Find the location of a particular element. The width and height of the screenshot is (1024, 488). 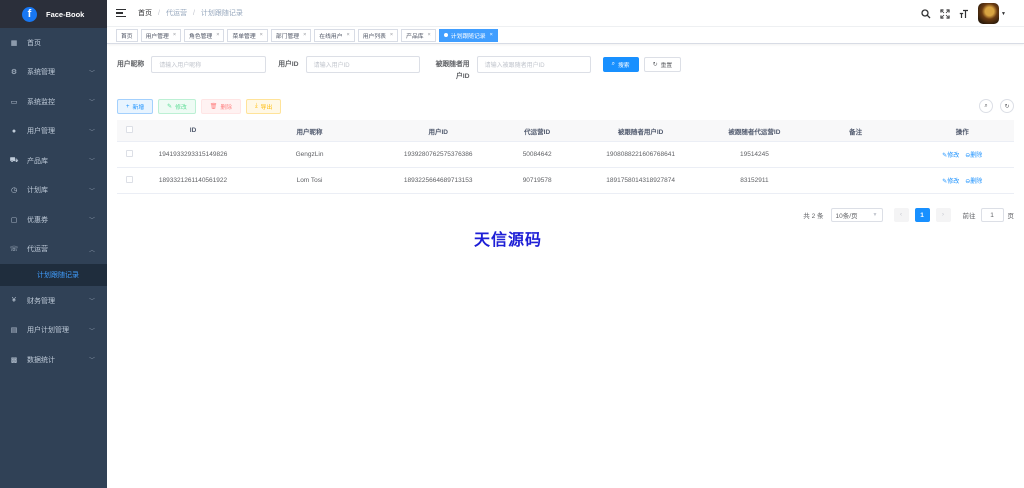

sidebar-item-label: 财务管理 is located at coordinates (41, 301).